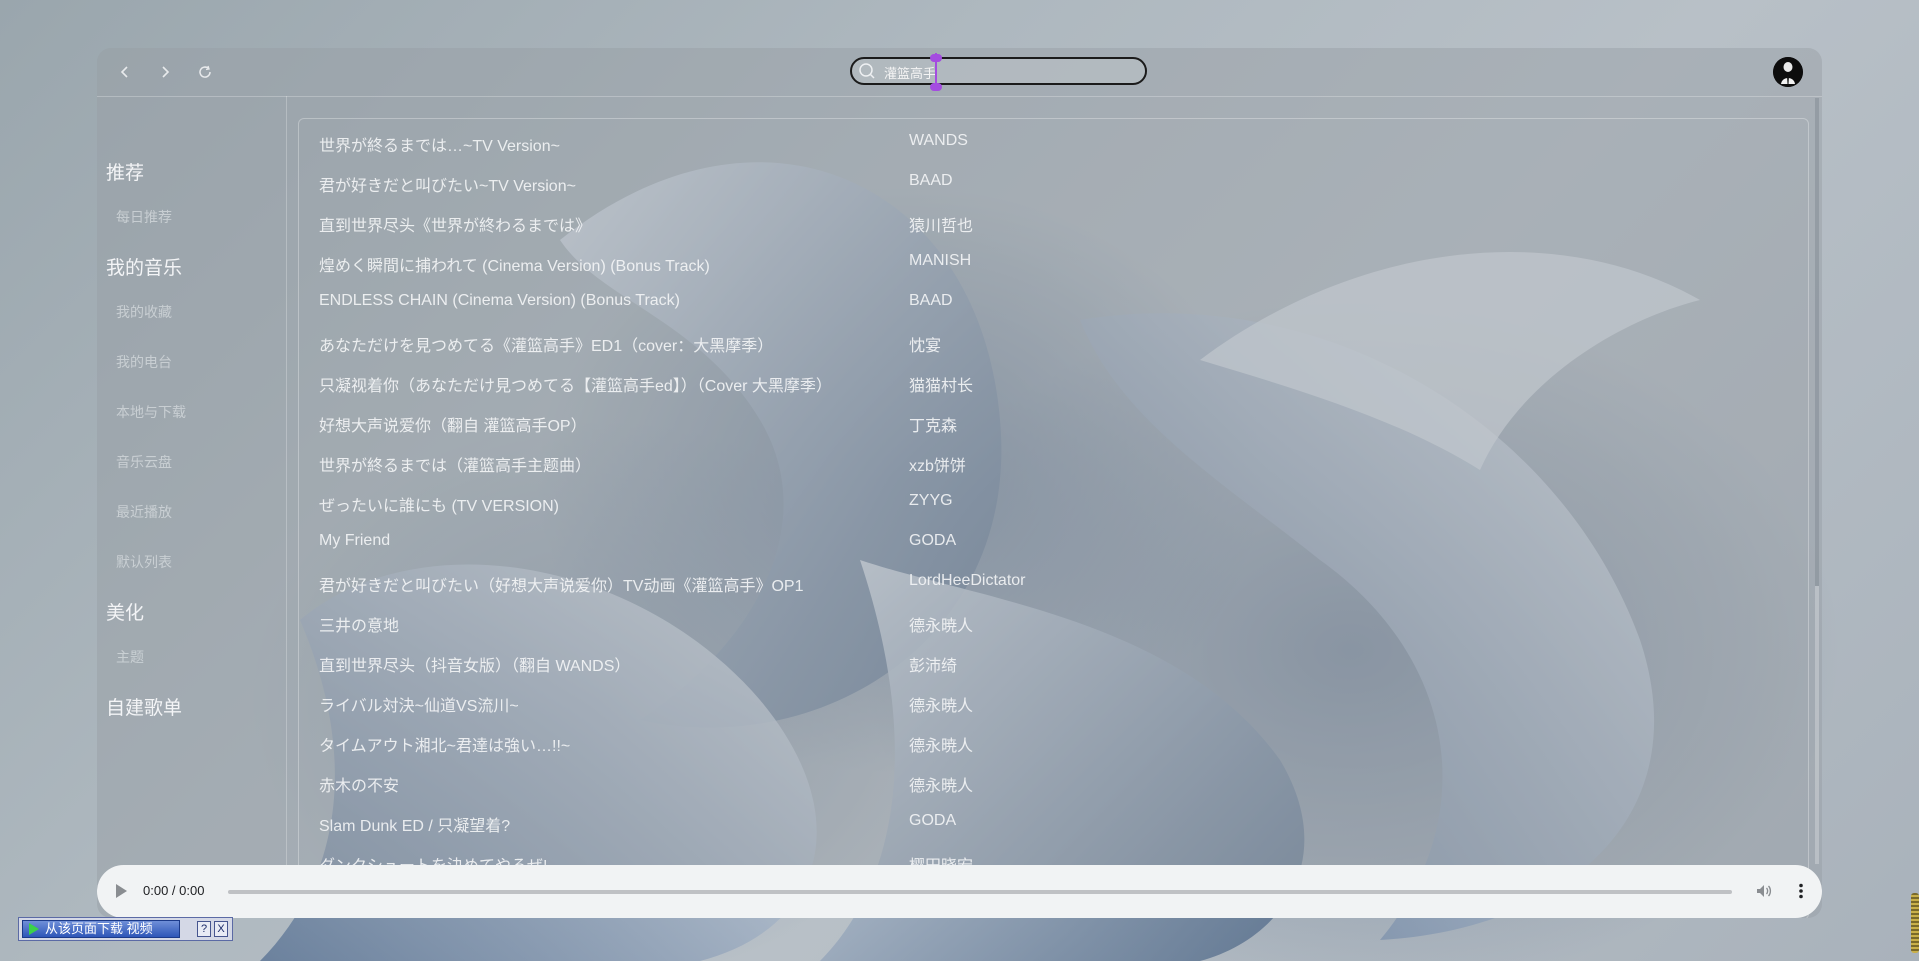  Describe the element at coordinates (1053, 182) in the screenshot. I see `song-row: 君が好きだと叫びたい~TV Version~ BAAD` at that location.